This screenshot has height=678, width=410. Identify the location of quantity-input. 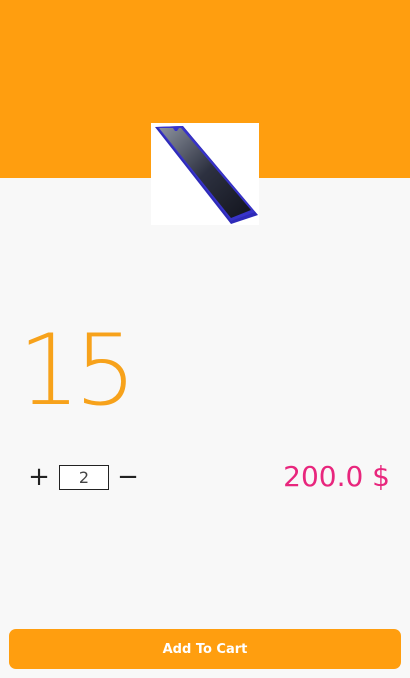
(84, 477).